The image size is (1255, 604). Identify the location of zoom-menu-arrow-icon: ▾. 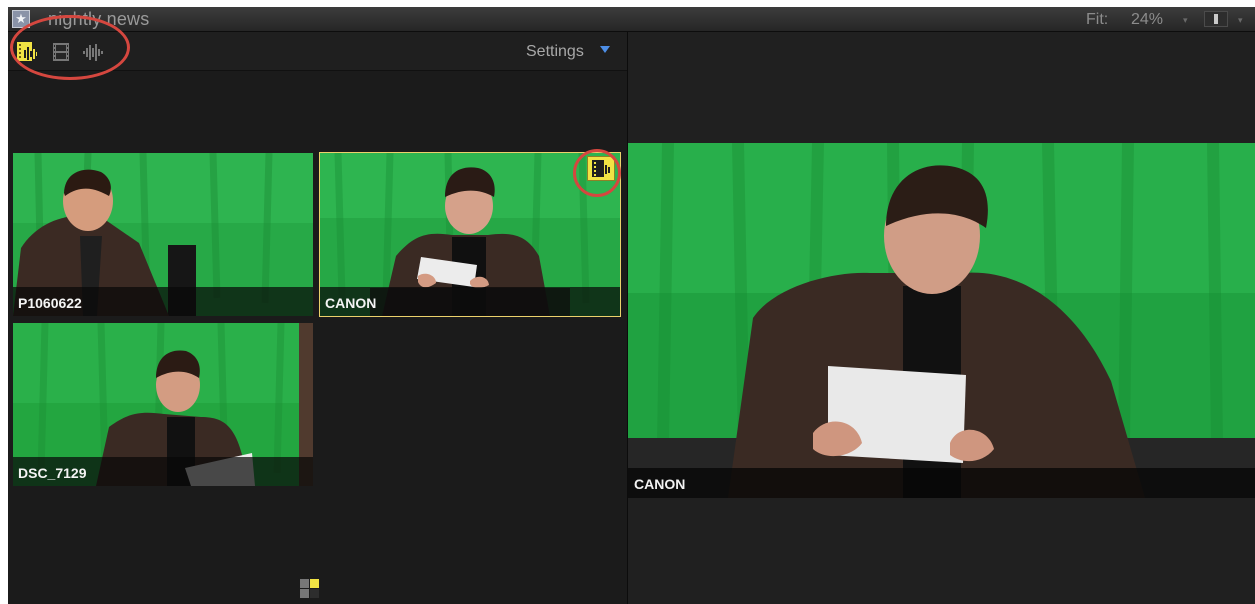
(1185, 20).